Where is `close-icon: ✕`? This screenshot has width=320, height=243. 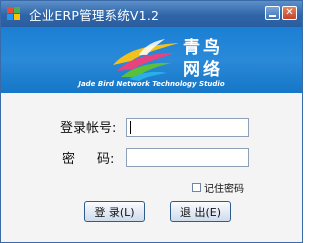 close-icon: ✕ is located at coordinates (289, 12).